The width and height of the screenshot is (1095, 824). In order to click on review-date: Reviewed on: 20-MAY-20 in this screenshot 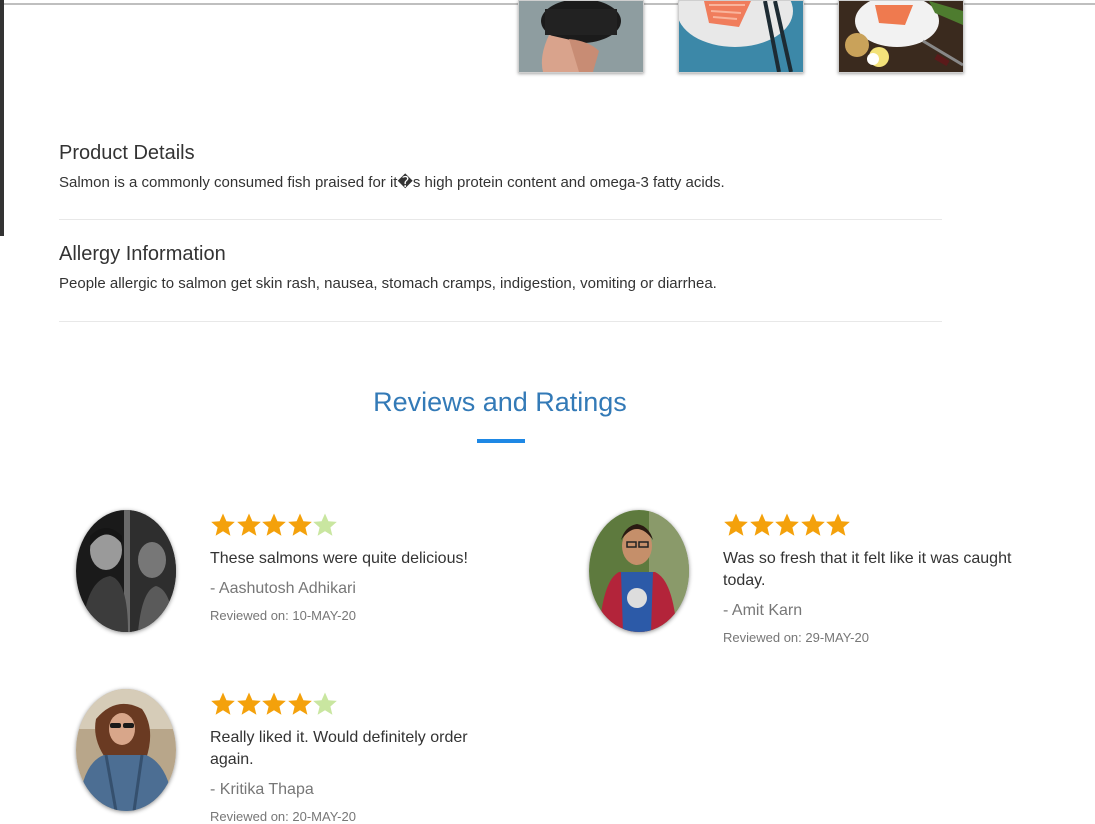, I will do `click(283, 816)`.